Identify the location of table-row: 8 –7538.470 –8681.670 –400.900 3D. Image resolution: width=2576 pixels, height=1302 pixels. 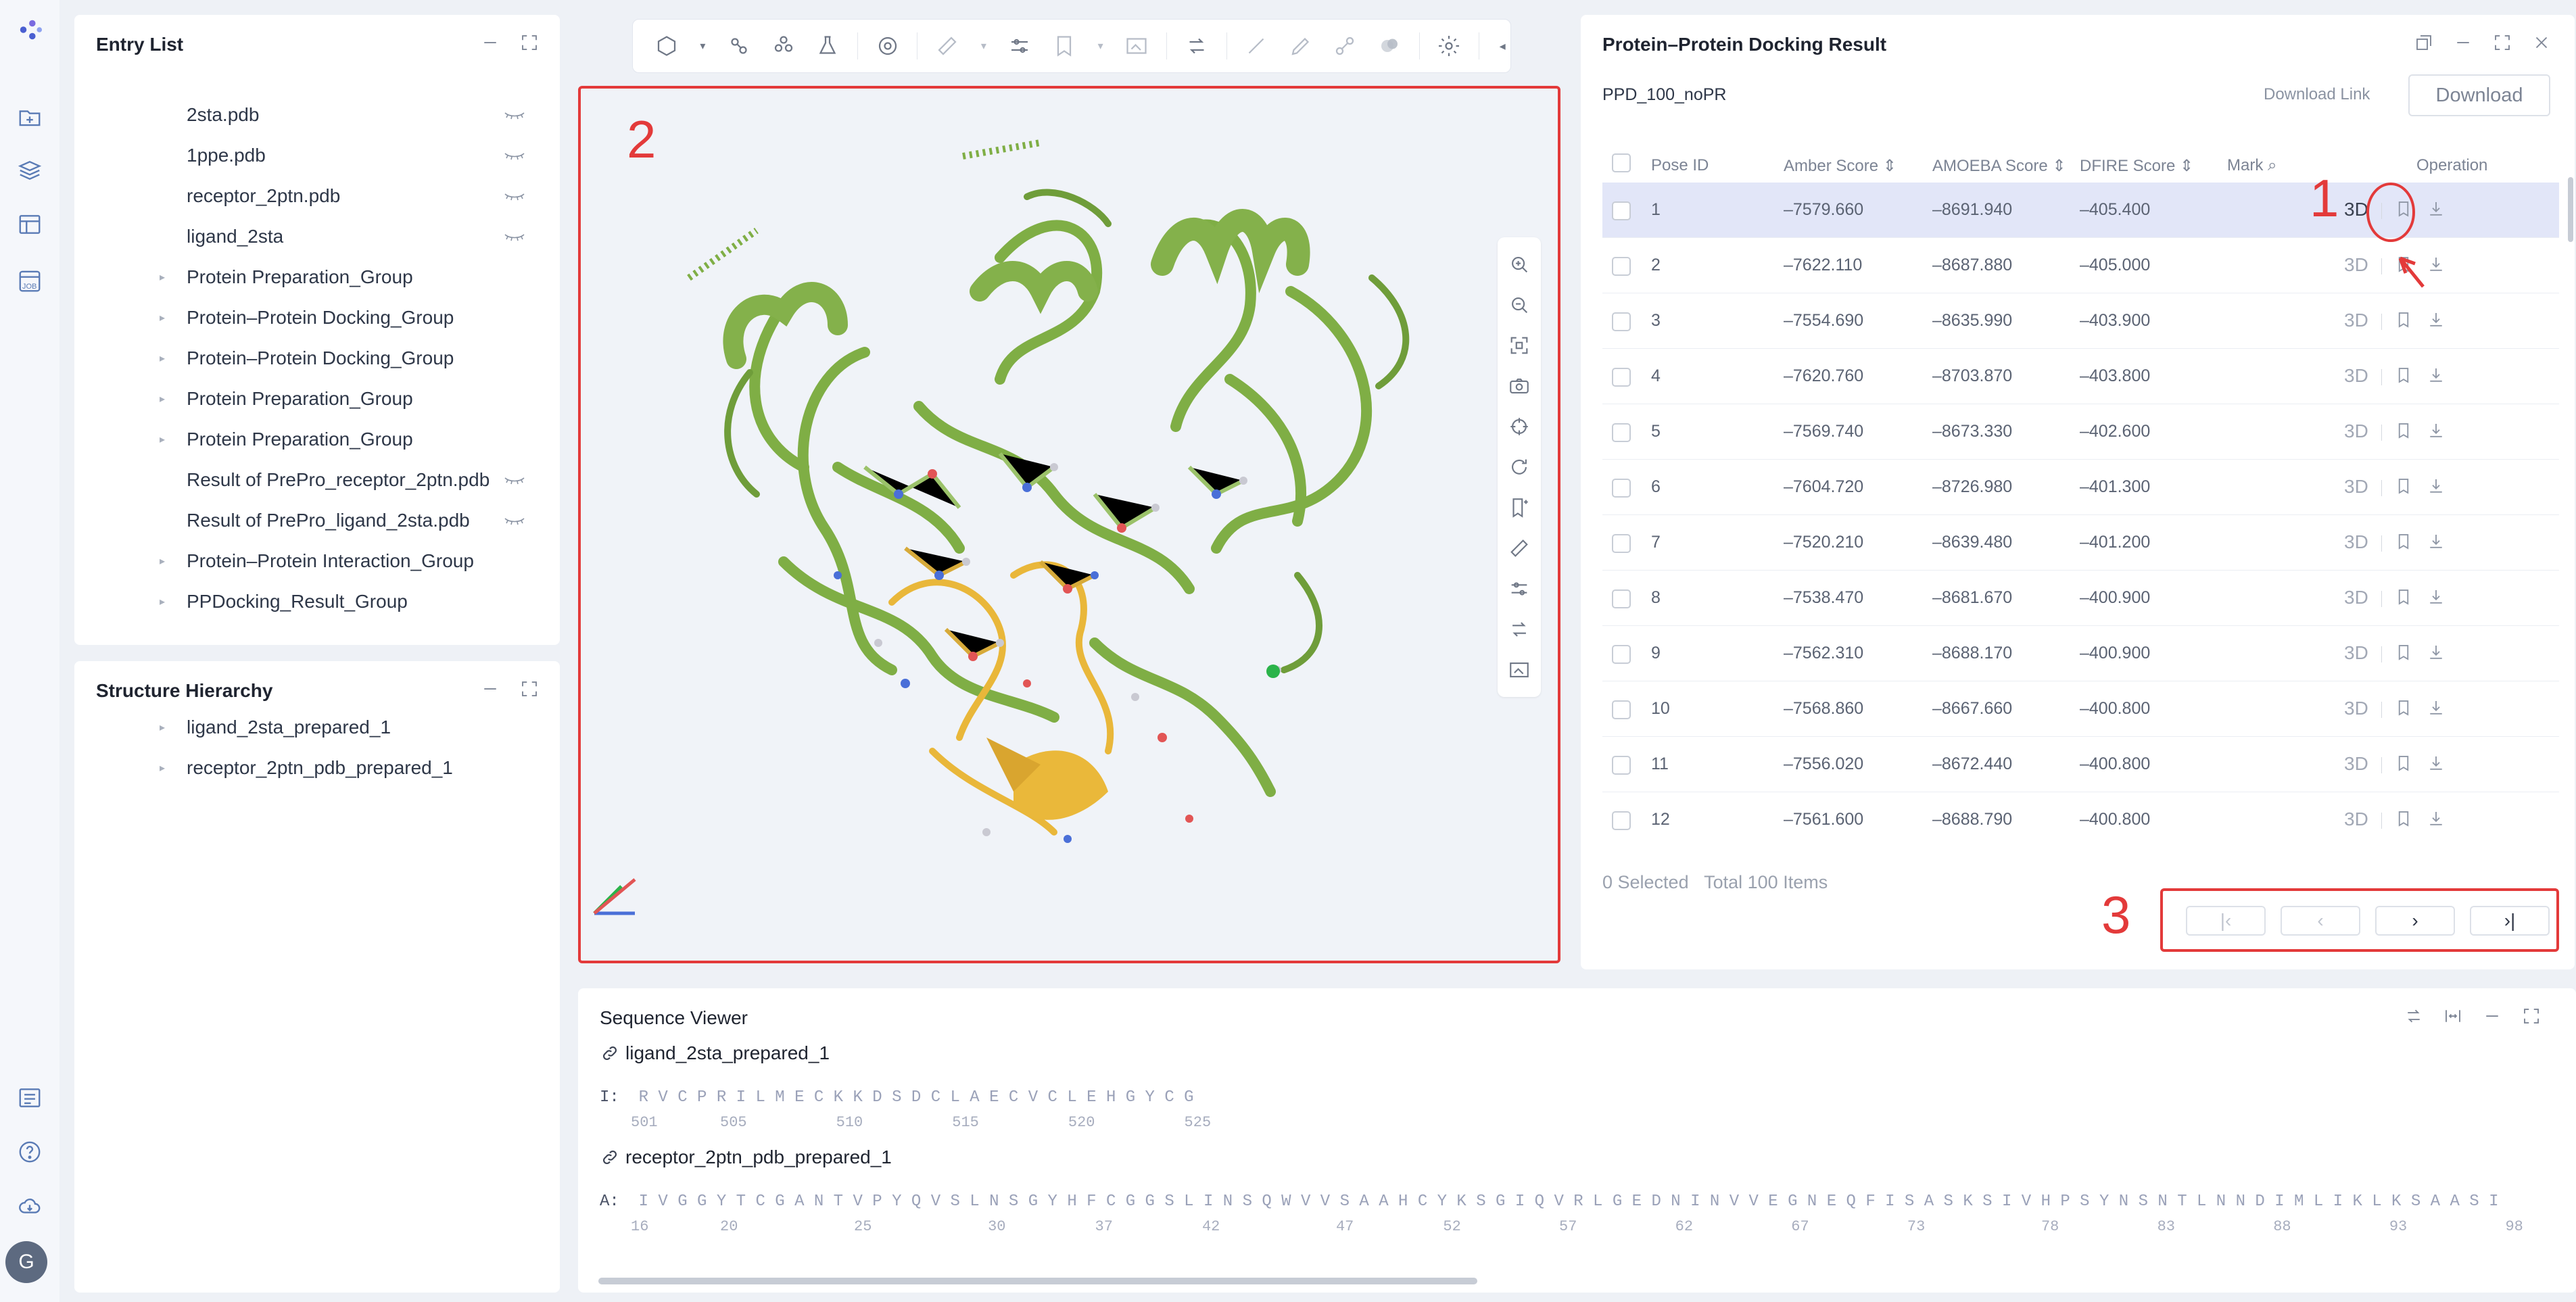
(2080, 598).